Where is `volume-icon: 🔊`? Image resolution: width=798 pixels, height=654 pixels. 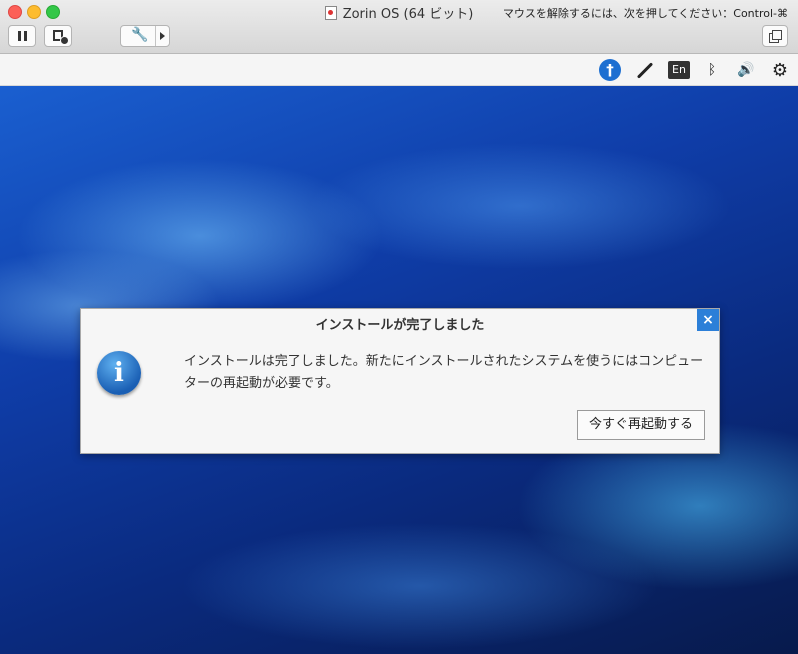 volume-icon: 🔊 is located at coordinates (746, 70).